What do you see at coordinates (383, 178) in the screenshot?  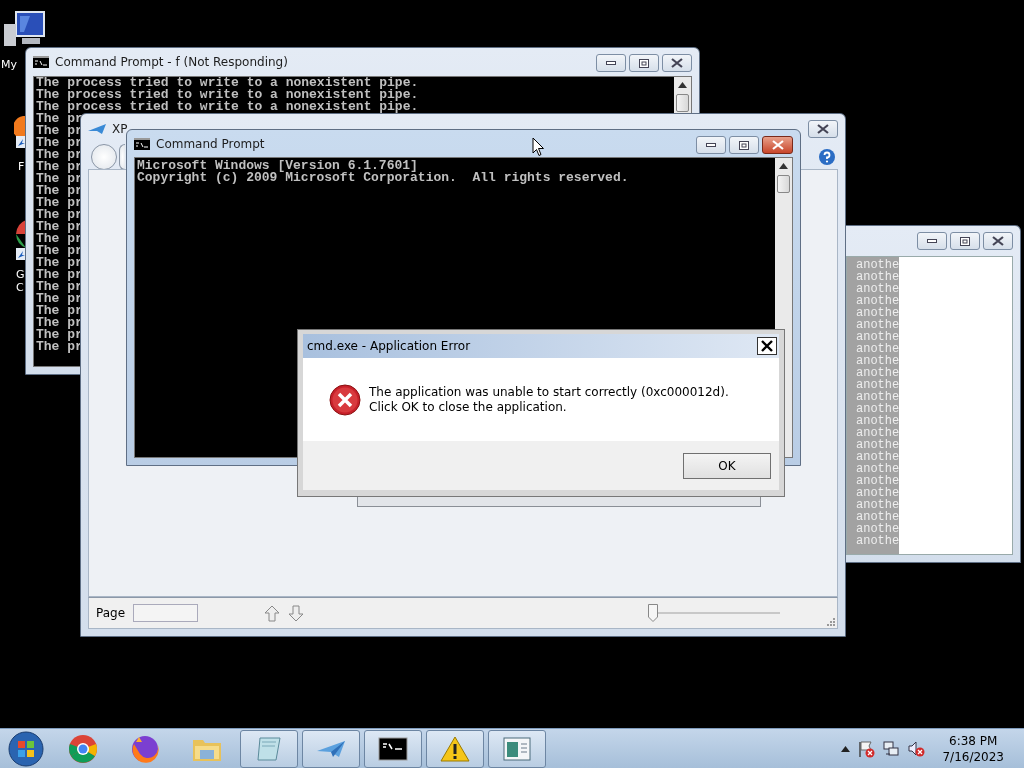 I see `console-line: Copyright (c) 2009 Microsoft Corporation. All rights reserved.` at bounding box center [383, 178].